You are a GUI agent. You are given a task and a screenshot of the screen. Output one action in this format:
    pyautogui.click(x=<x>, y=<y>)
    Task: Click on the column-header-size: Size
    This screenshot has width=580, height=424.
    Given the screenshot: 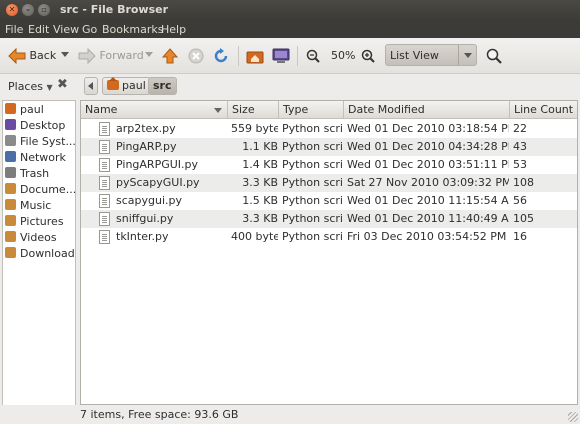 What is the action you would take?
    pyautogui.click(x=253, y=110)
    